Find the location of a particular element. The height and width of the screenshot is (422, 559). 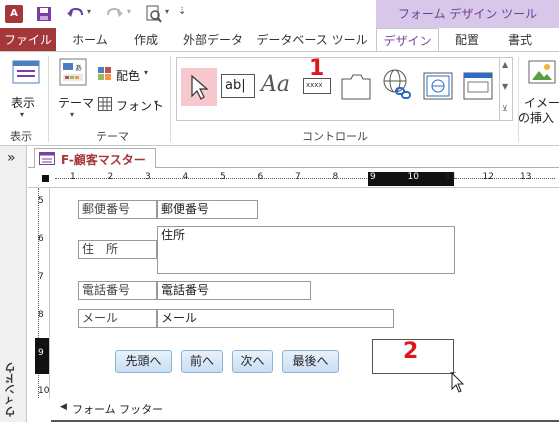

vruler-tick-label: 10 is located at coordinates (44, 391).